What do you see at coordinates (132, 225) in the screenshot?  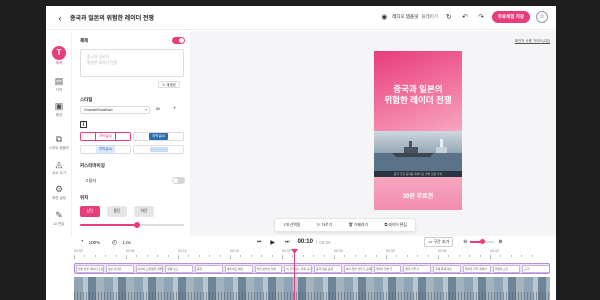 I see `position-offset-slider` at bounding box center [132, 225].